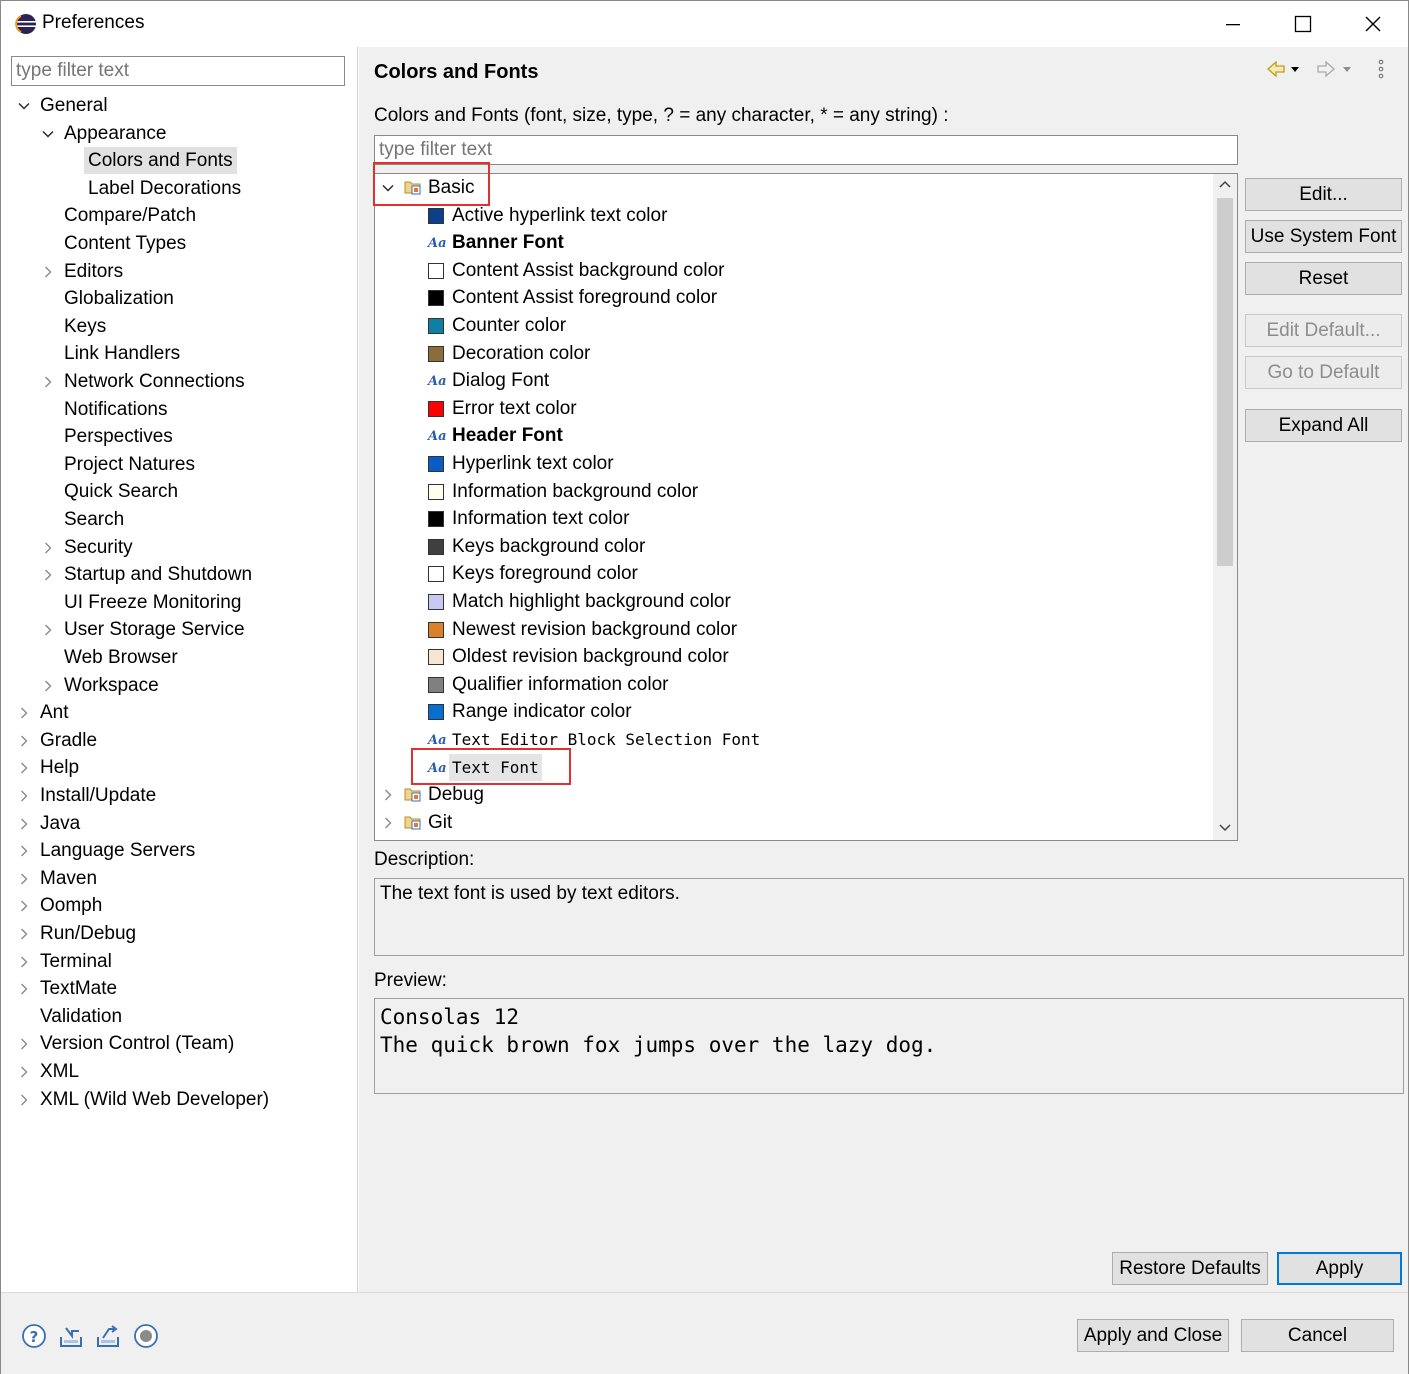 This screenshot has height=1374, width=1409. I want to click on color-entry: Information text color, so click(794, 518).